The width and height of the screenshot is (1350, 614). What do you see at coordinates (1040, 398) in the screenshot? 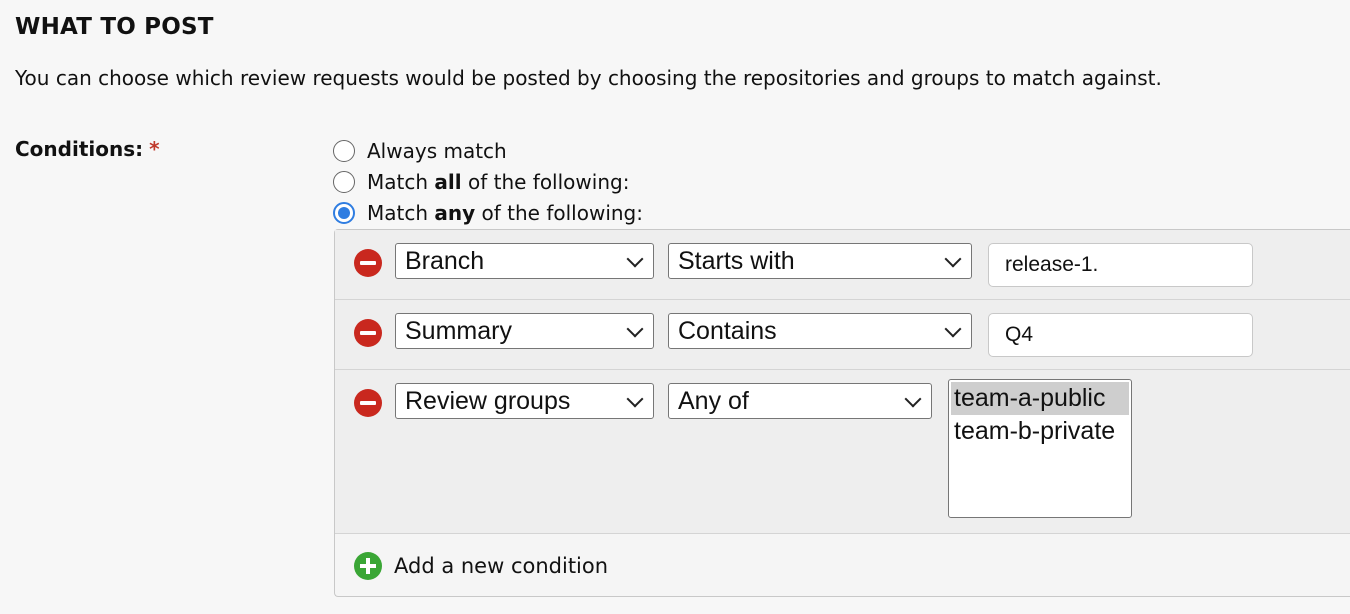
I see `review-group-option: team-a-public` at bounding box center [1040, 398].